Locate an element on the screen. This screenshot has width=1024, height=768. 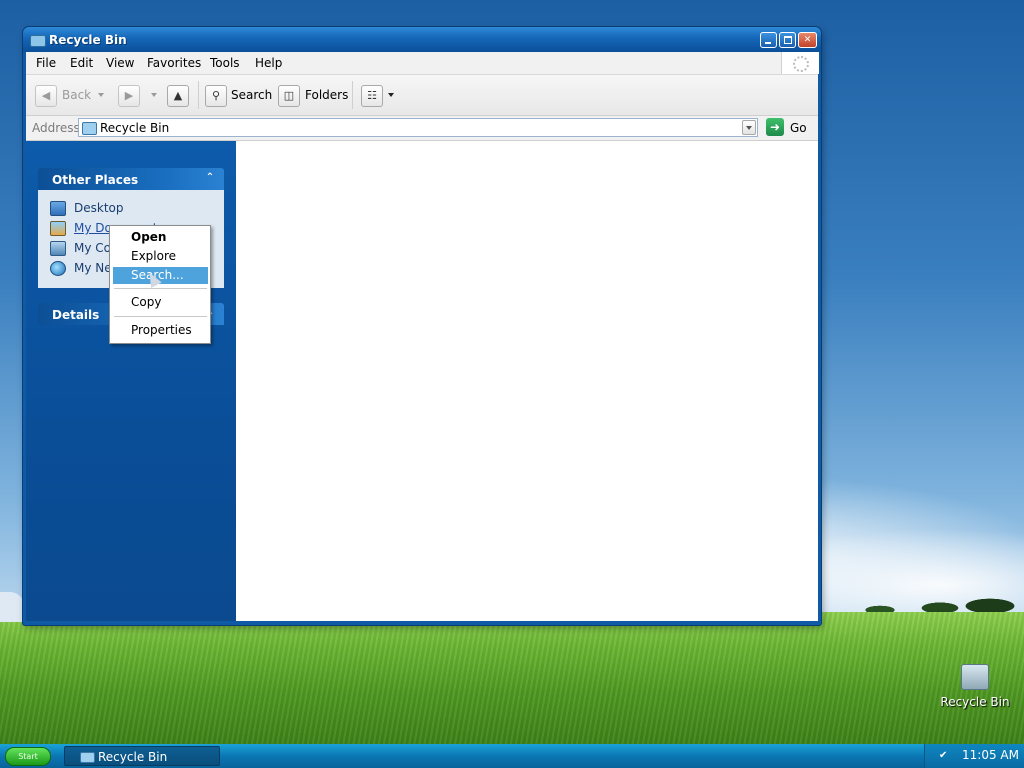
window-title: Recycle Bin is located at coordinates (88, 40).